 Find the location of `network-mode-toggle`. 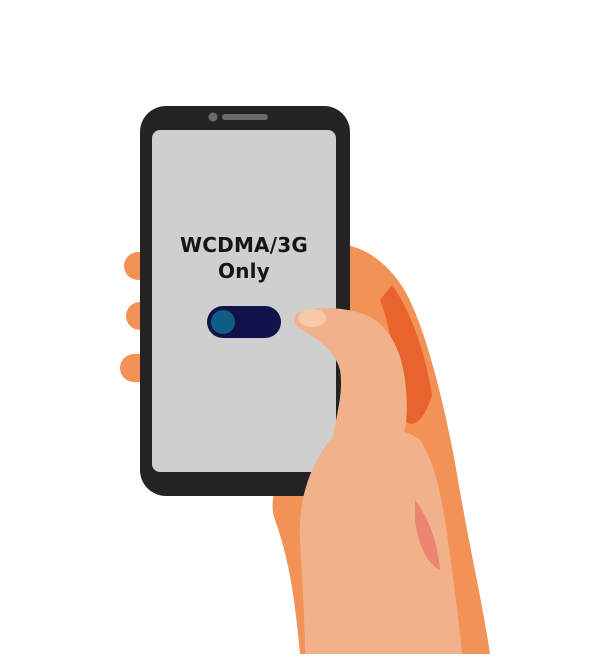

network-mode-toggle is located at coordinates (244, 322).